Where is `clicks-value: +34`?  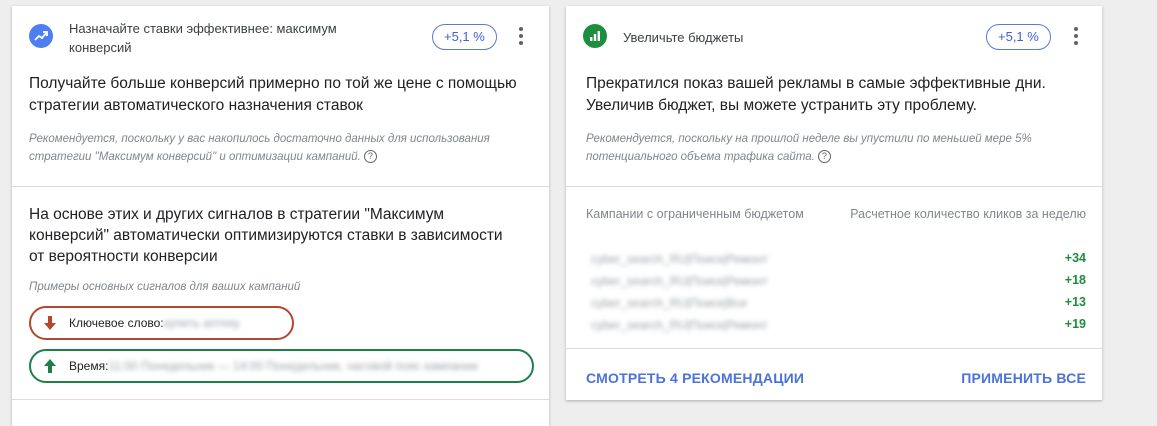 clicks-value: +34 is located at coordinates (1075, 258).